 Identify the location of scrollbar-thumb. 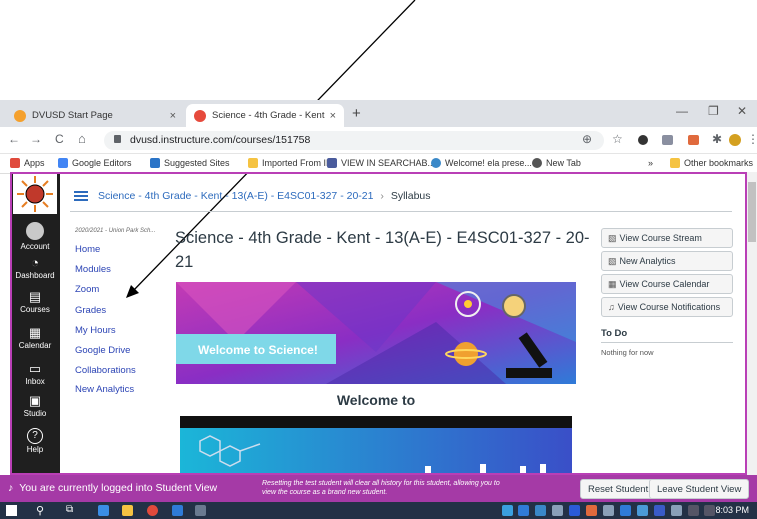
(752, 212).